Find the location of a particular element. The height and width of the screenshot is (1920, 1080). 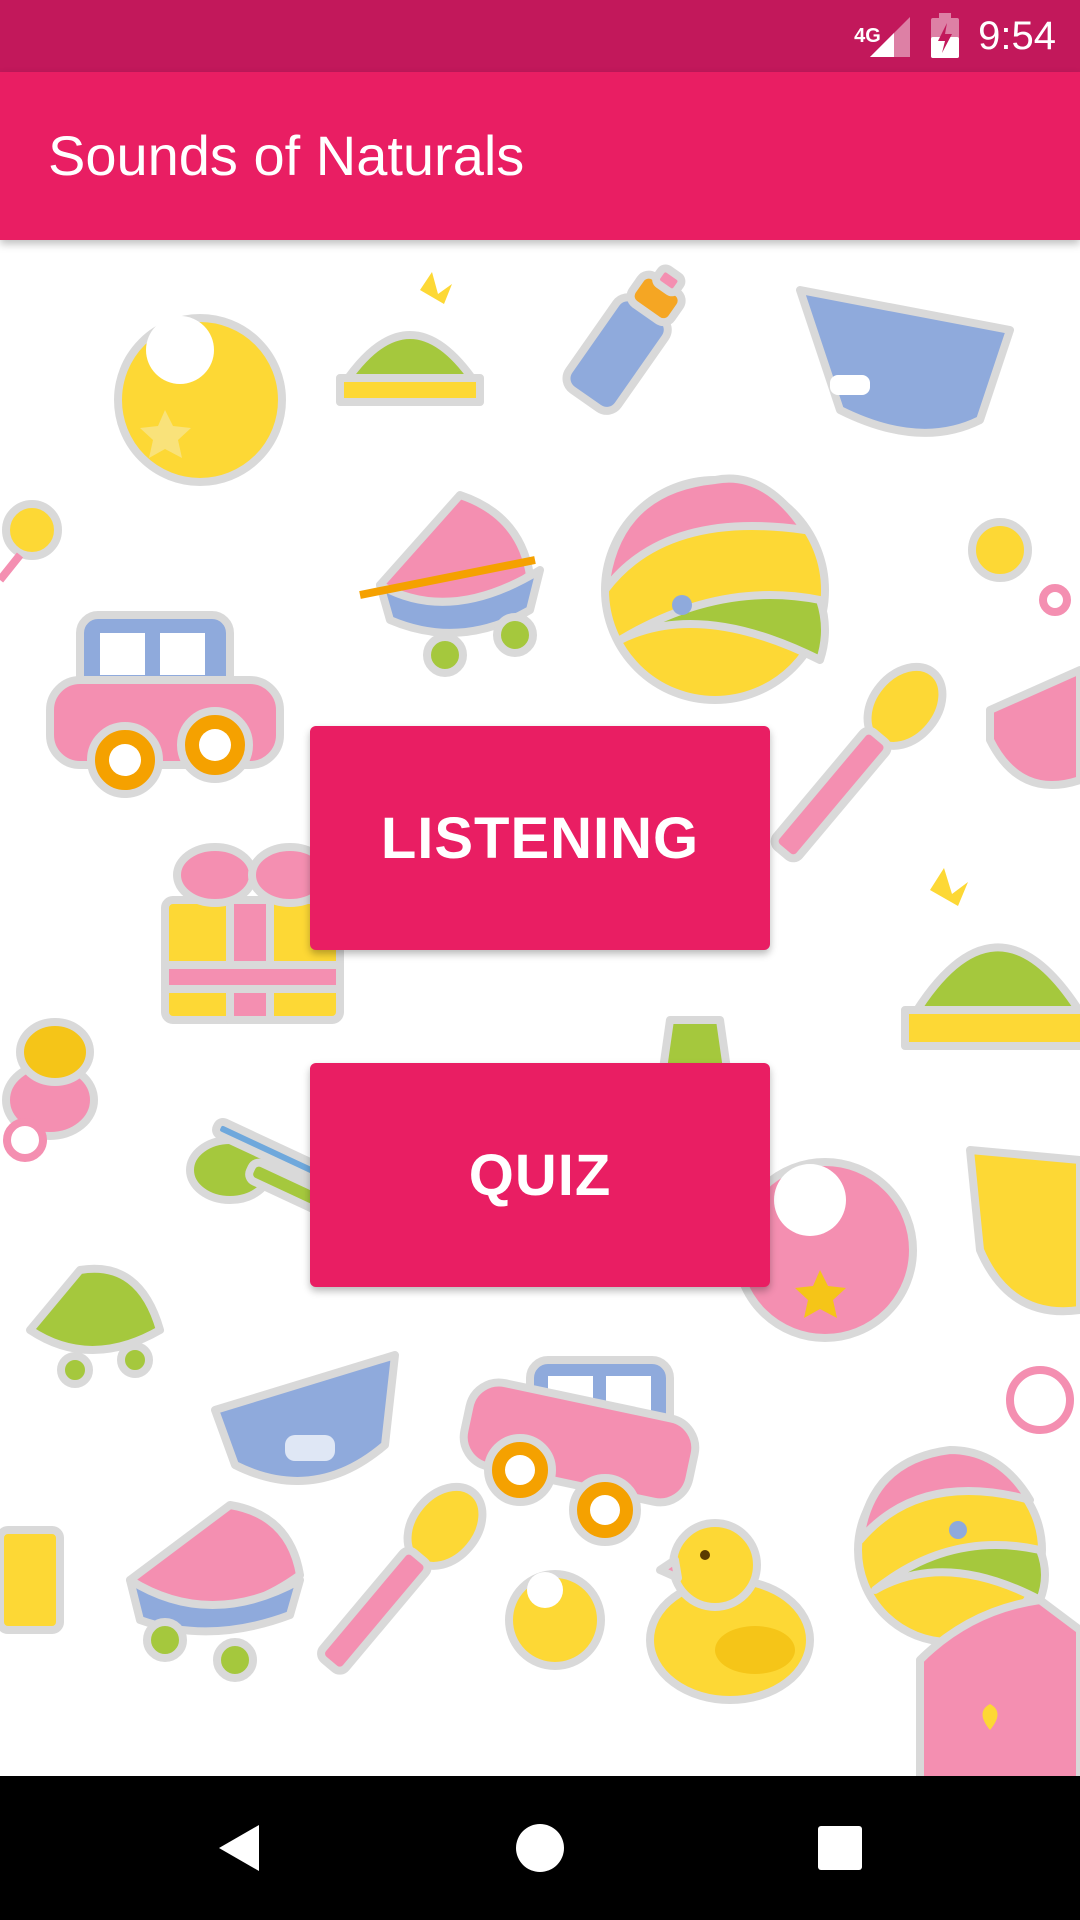

home-button is located at coordinates (540, 1848).